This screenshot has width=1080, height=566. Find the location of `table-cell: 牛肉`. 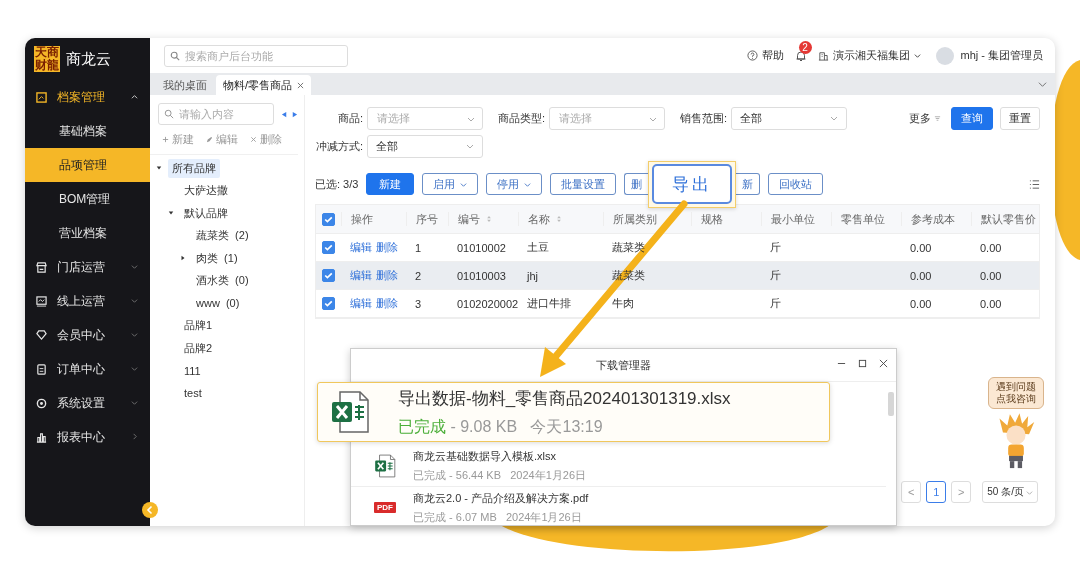

table-cell: 牛肉 is located at coordinates (623, 303).